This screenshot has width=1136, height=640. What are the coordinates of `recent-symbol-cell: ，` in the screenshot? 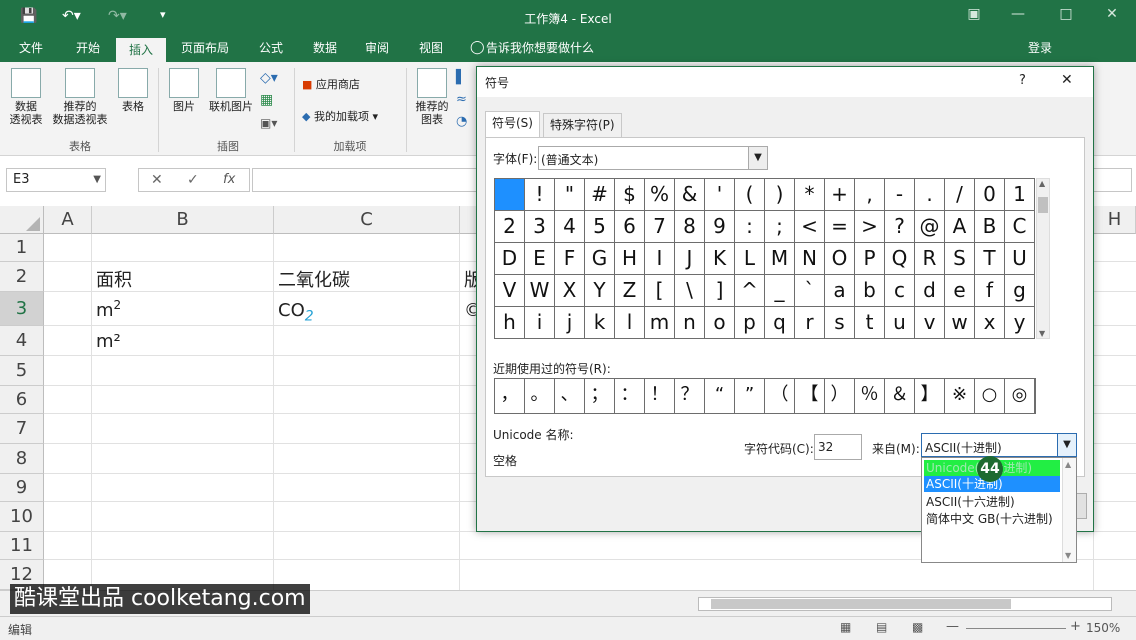 It's located at (510, 396).